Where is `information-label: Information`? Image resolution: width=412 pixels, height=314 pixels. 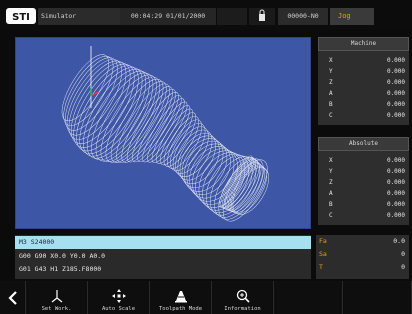
information-label: Information is located at coordinates (242, 309).